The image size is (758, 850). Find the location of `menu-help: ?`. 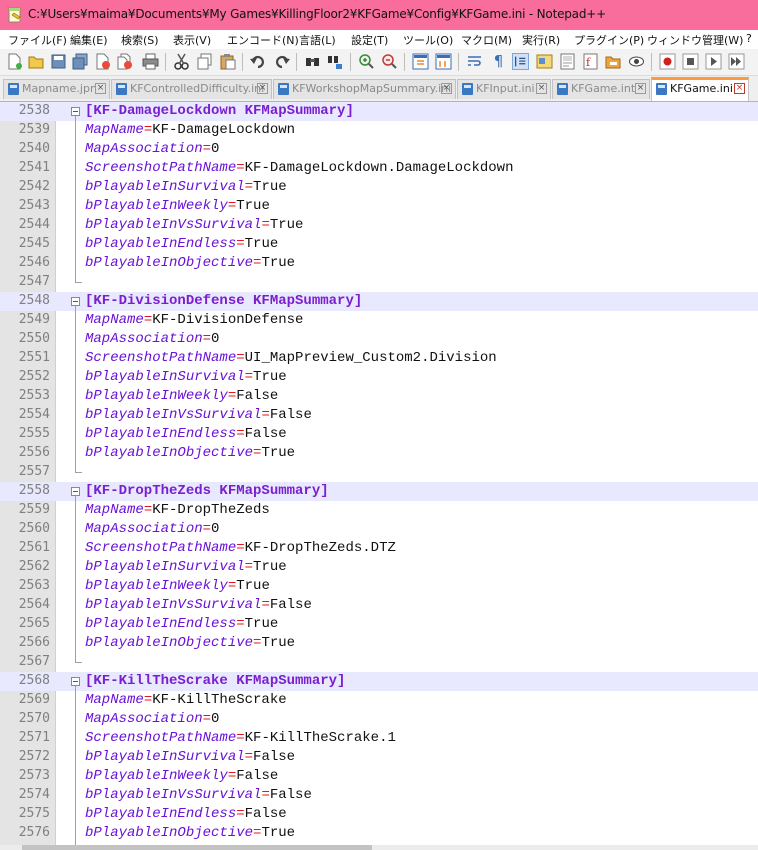

menu-help: ? is located at coordinates (749, 38).